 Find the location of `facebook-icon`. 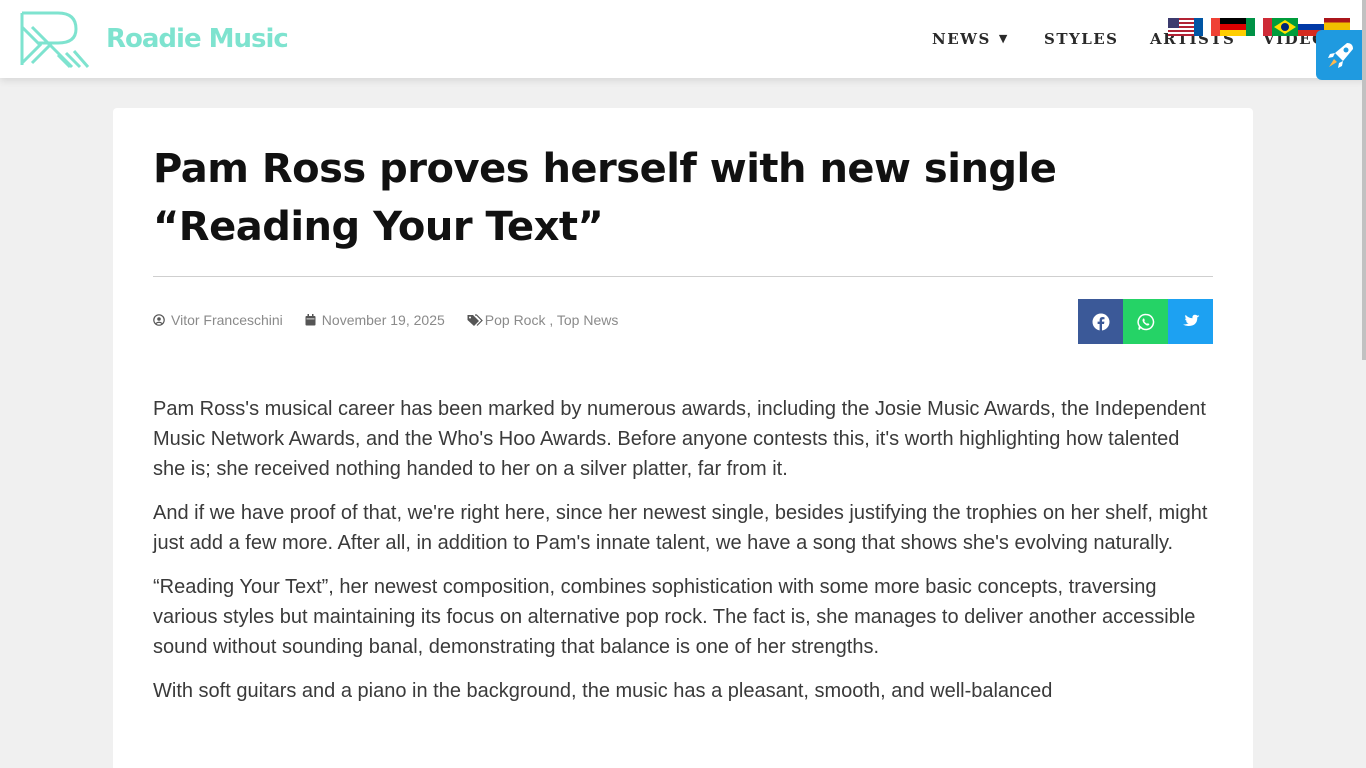

facebook-icon is located at coordinates (1100, 322).